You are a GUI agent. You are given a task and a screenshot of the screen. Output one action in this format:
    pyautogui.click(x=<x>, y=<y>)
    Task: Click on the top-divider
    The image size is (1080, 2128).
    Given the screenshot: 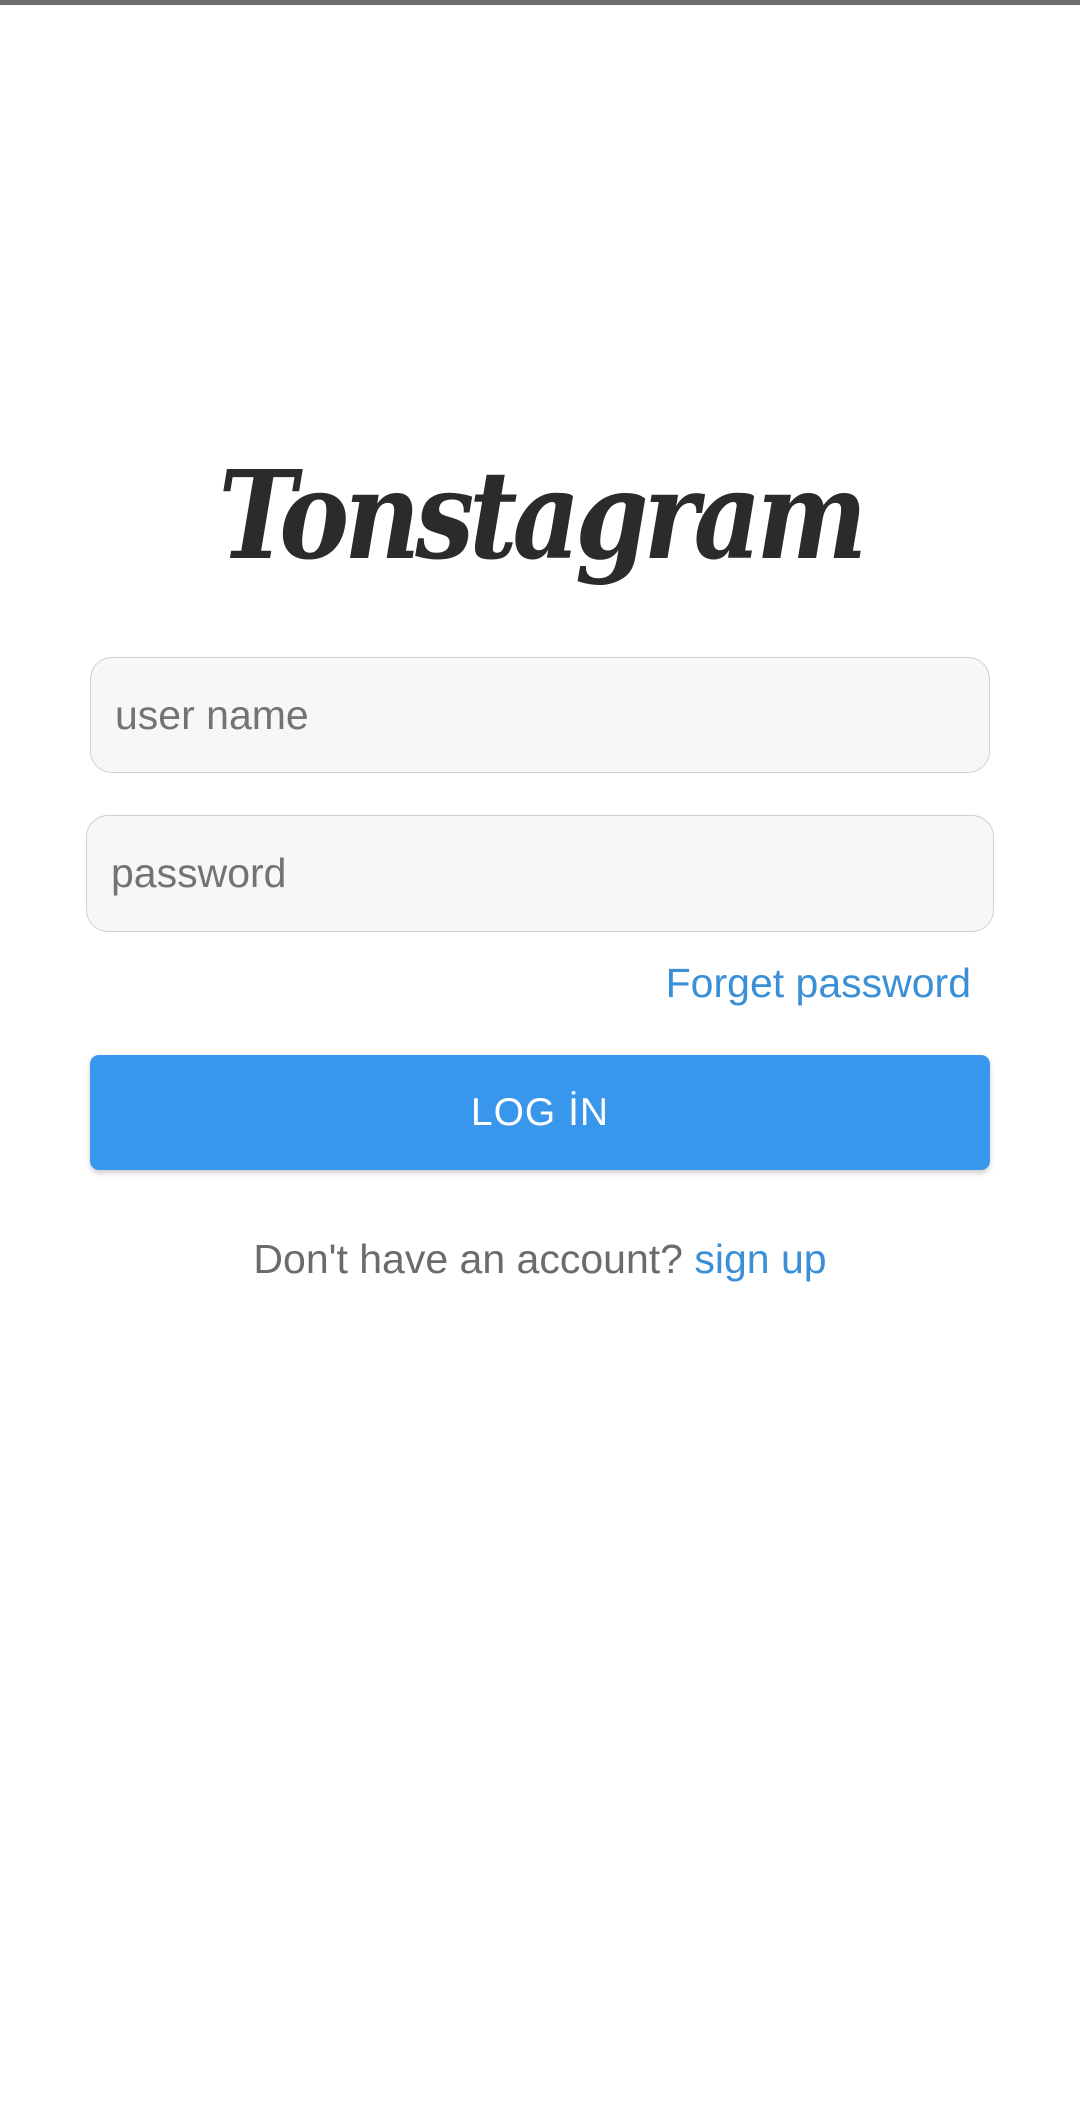 What is the action you would take?
    pyautogui.click(x=540, y=2)
    